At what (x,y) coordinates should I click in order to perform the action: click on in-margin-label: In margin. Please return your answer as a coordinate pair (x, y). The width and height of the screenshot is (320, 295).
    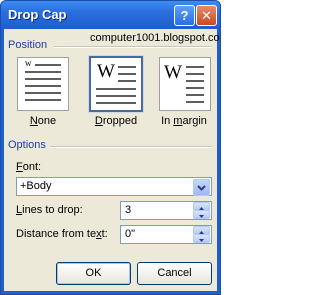
    Looking at the image, I should click on (184, 121).